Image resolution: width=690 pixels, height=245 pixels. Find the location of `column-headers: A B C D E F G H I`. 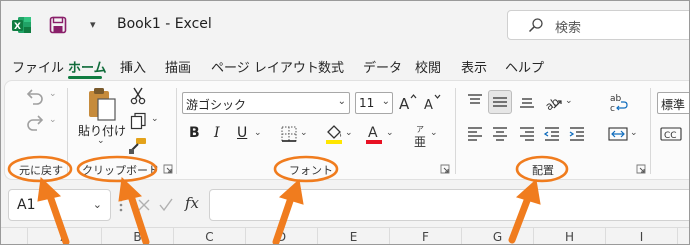

column-headers: A B C D E F G H I is located at coordinates (345, 236).